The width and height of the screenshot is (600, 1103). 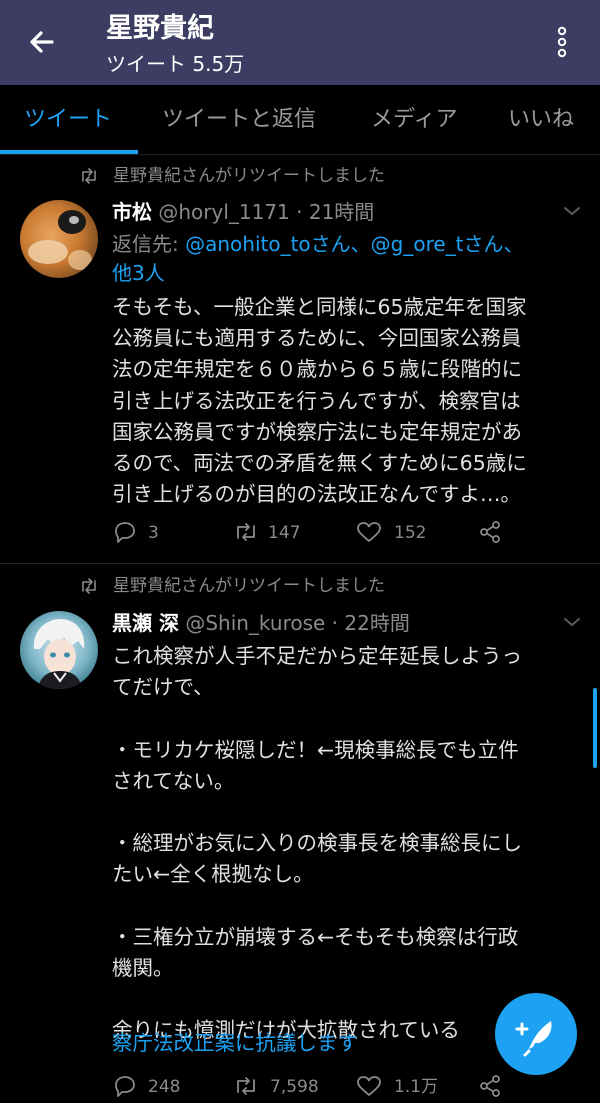 I want to click on hashtag-link: 察庁法改正案に抗議します, so click(x=235, y=1043).